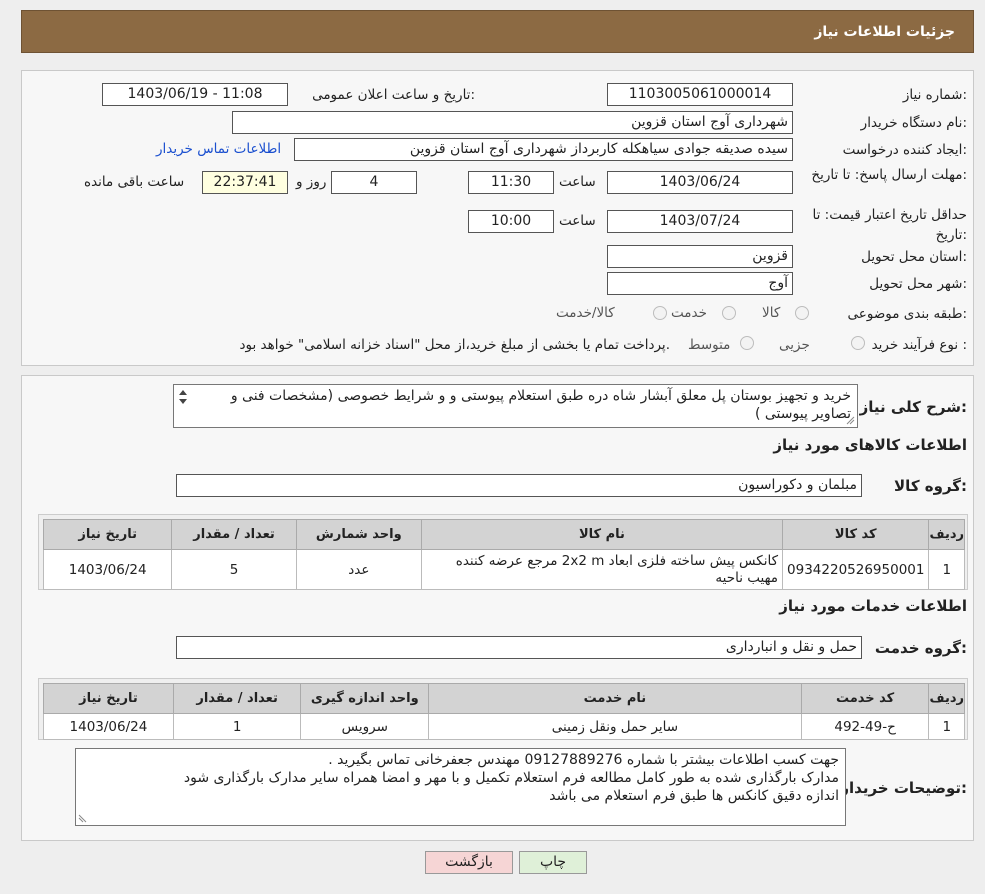 This screenshot has height=894, width=985. What do you see at coordinates (497, 31) in the screenshot?
I see `page-header: جزئیات اطلاعات نیاز` at bounding box center [497, 31].